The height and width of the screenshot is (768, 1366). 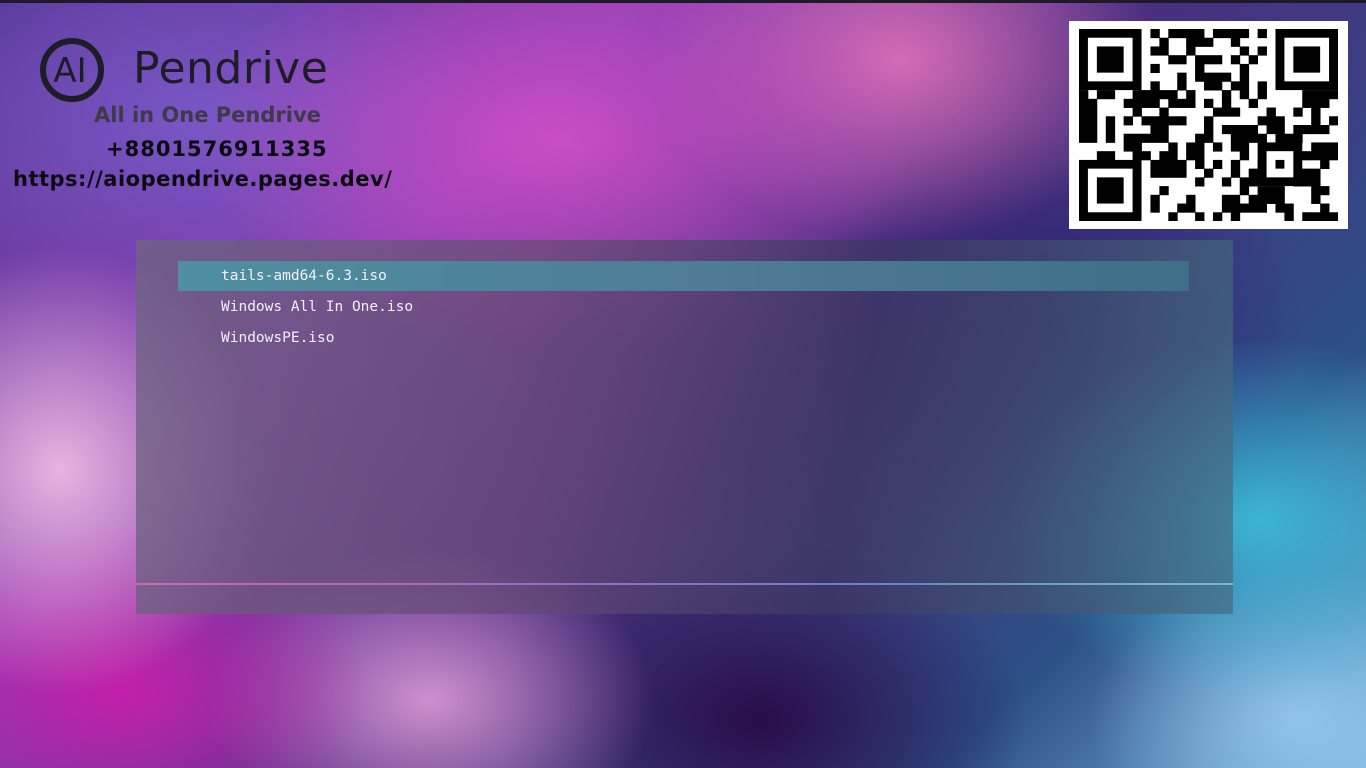 What do you see at coordinates (683, 276) in the screenshot?
I see `boot-entry-tails: tails-amd64-6.3.iso` at bounding box center [683, 276].